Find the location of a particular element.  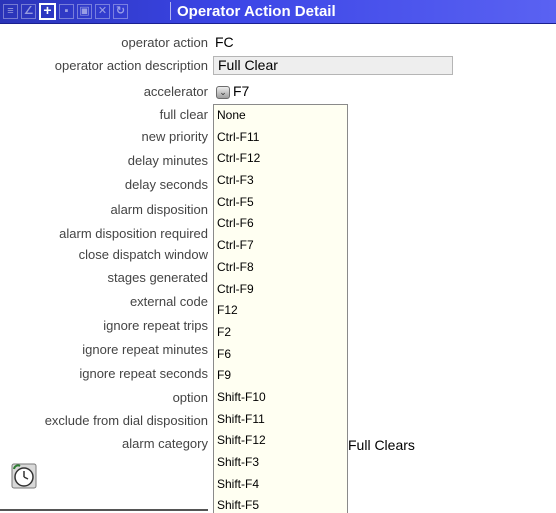

alarm-disposition-label: alarm disposition is located at coordinates (159, 209).